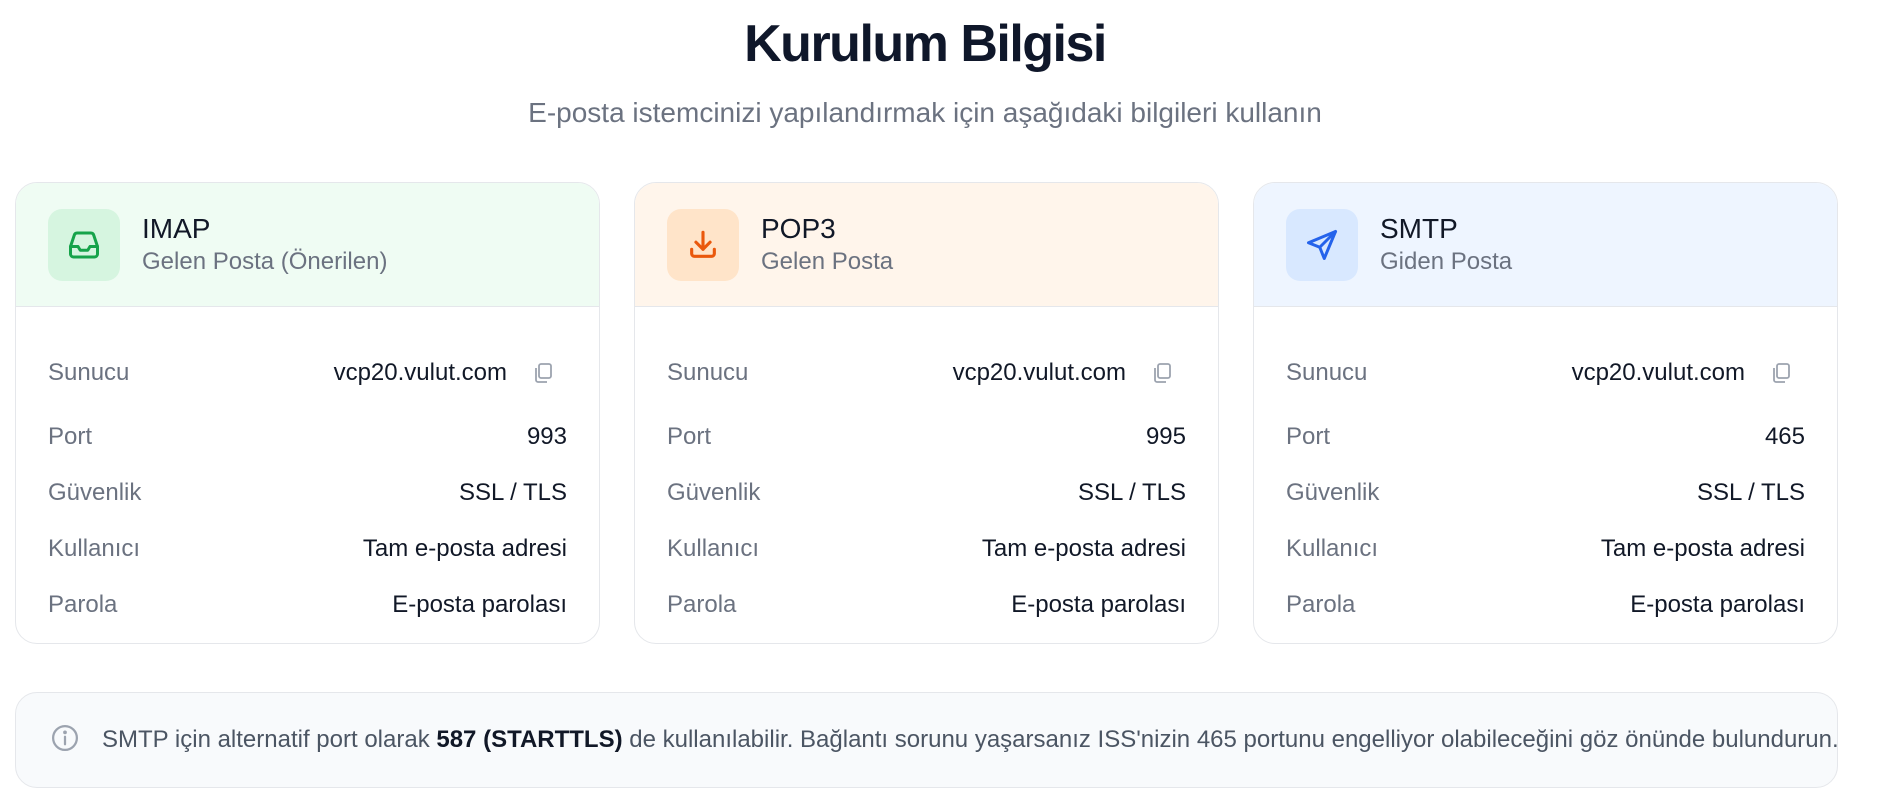  What do you see at coordinates (926, 437) in the screenshot?
I see `port-row: Port 995` at bounding box center [926, 437].